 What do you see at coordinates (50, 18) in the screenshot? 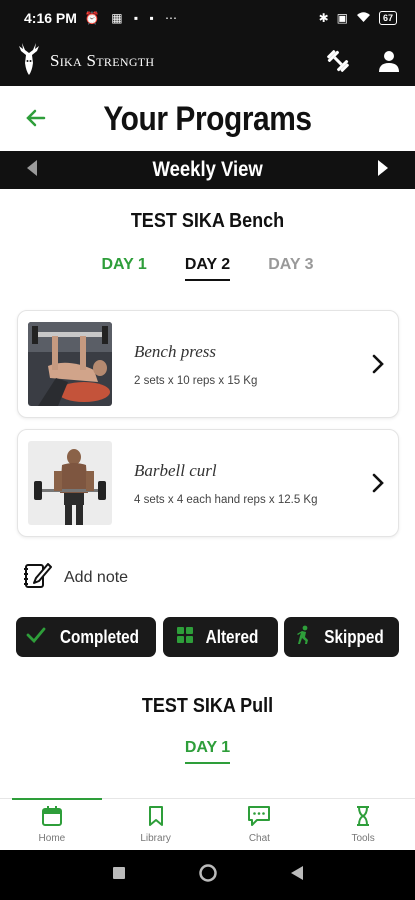
I see `status-time: 4:16 PM` at bounding box center [50, 18].